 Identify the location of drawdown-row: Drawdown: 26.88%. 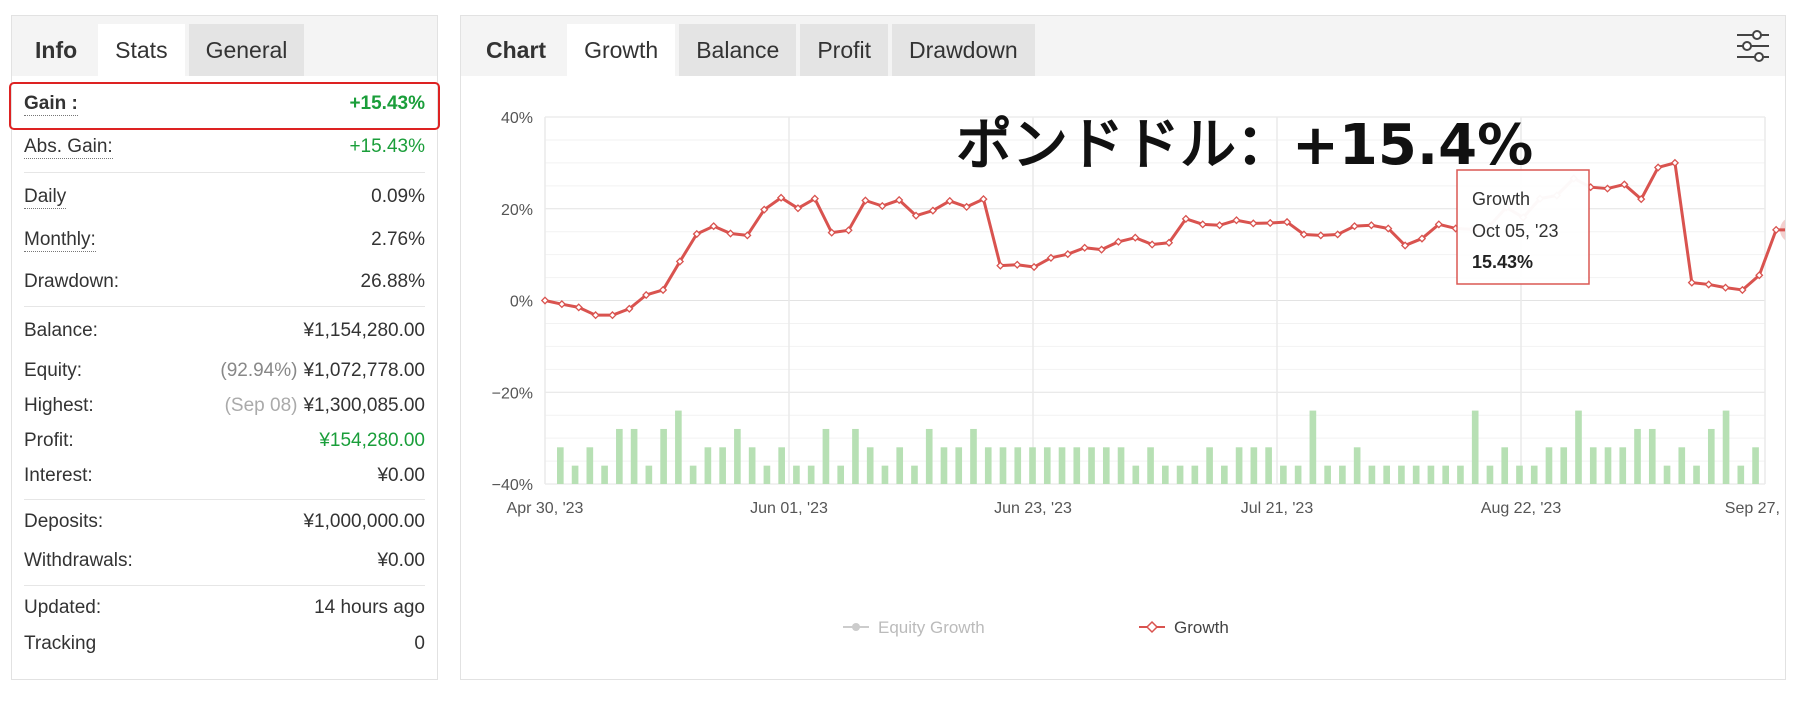
(224, 282).